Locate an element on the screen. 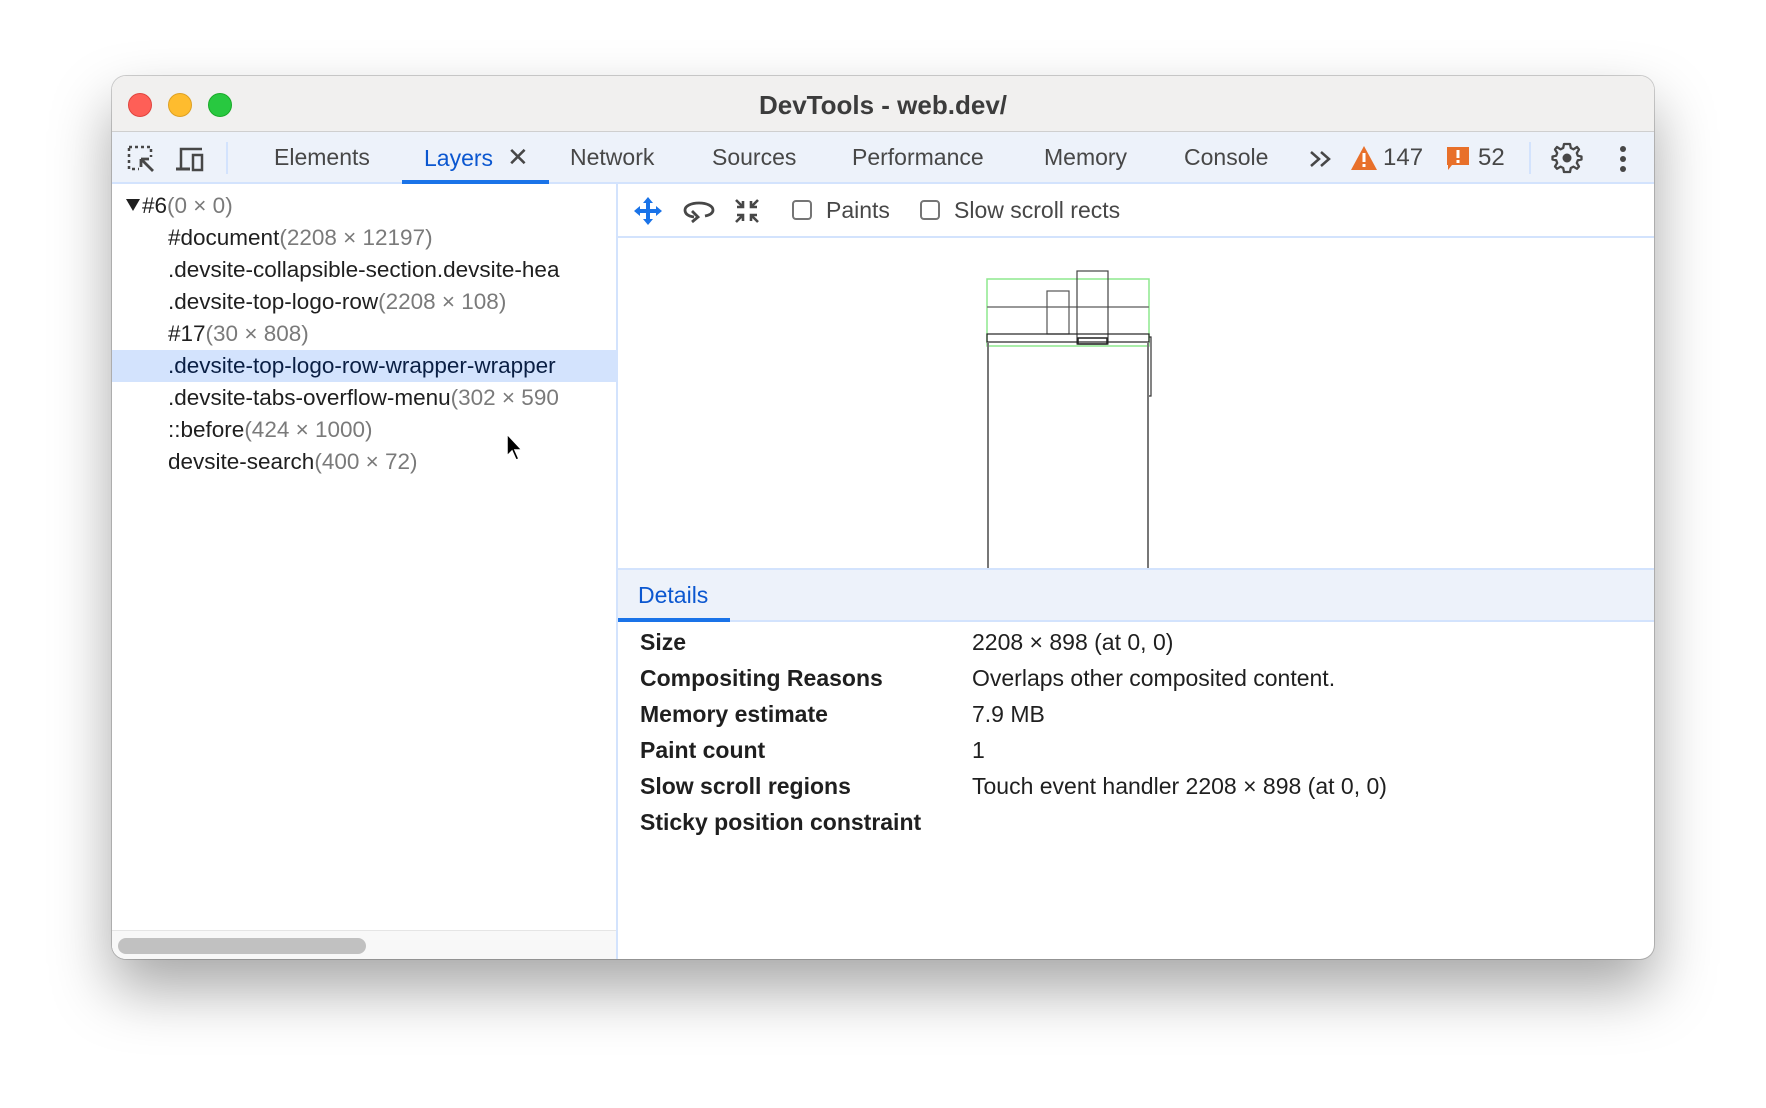 The height and width of the screenshot is (1108, 1766). title-bar: DevTools - web.dev/ is located at coordinates (883, 104).